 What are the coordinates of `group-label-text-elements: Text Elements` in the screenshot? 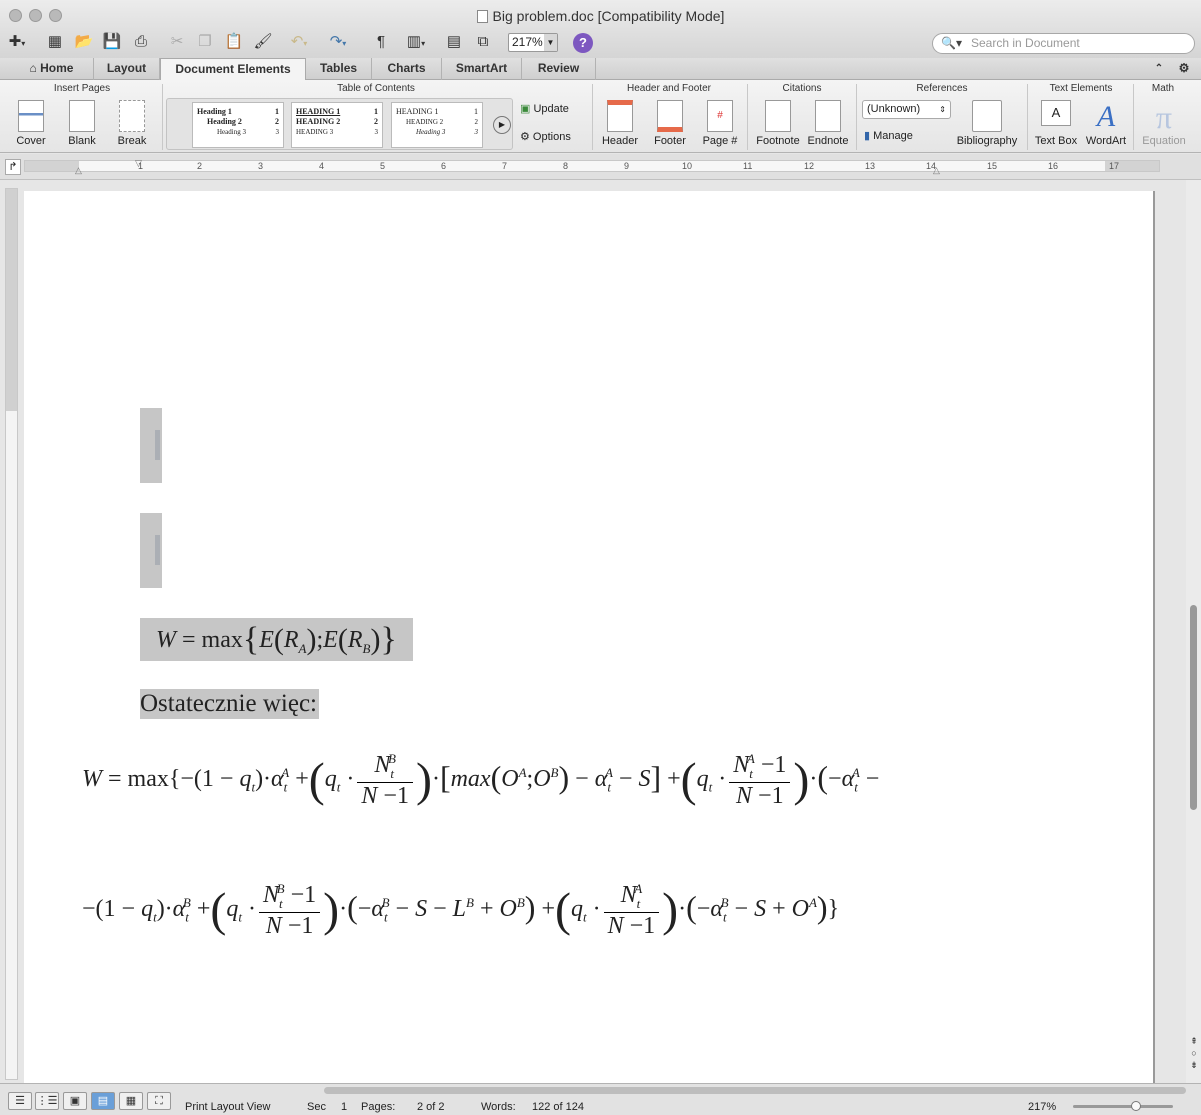 It's located at (1081, 88).